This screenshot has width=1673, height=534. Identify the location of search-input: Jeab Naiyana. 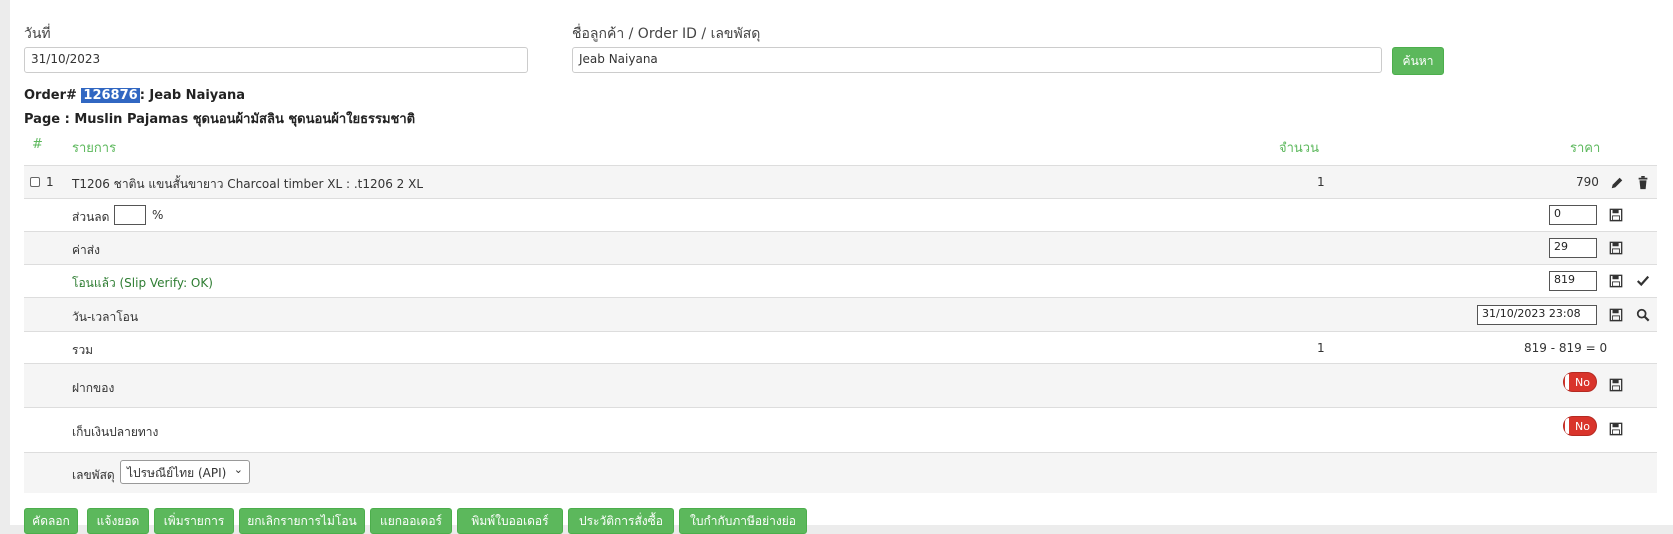
(977, 60).